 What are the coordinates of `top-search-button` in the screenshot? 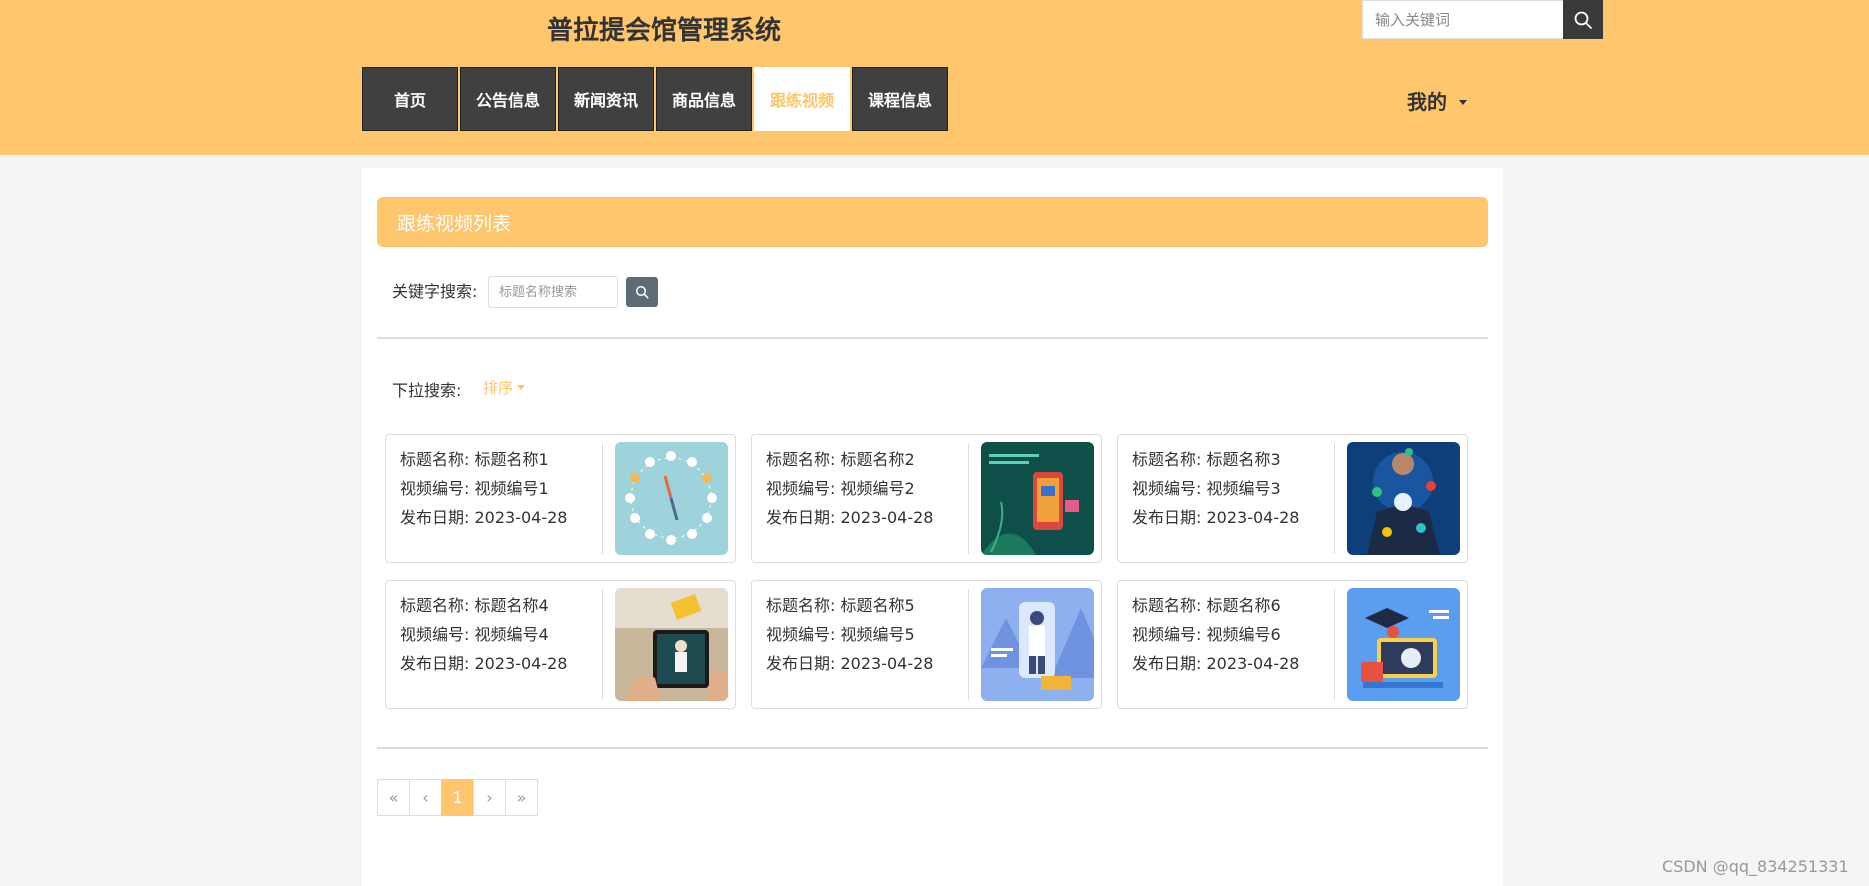 It's located at (1583, 19).